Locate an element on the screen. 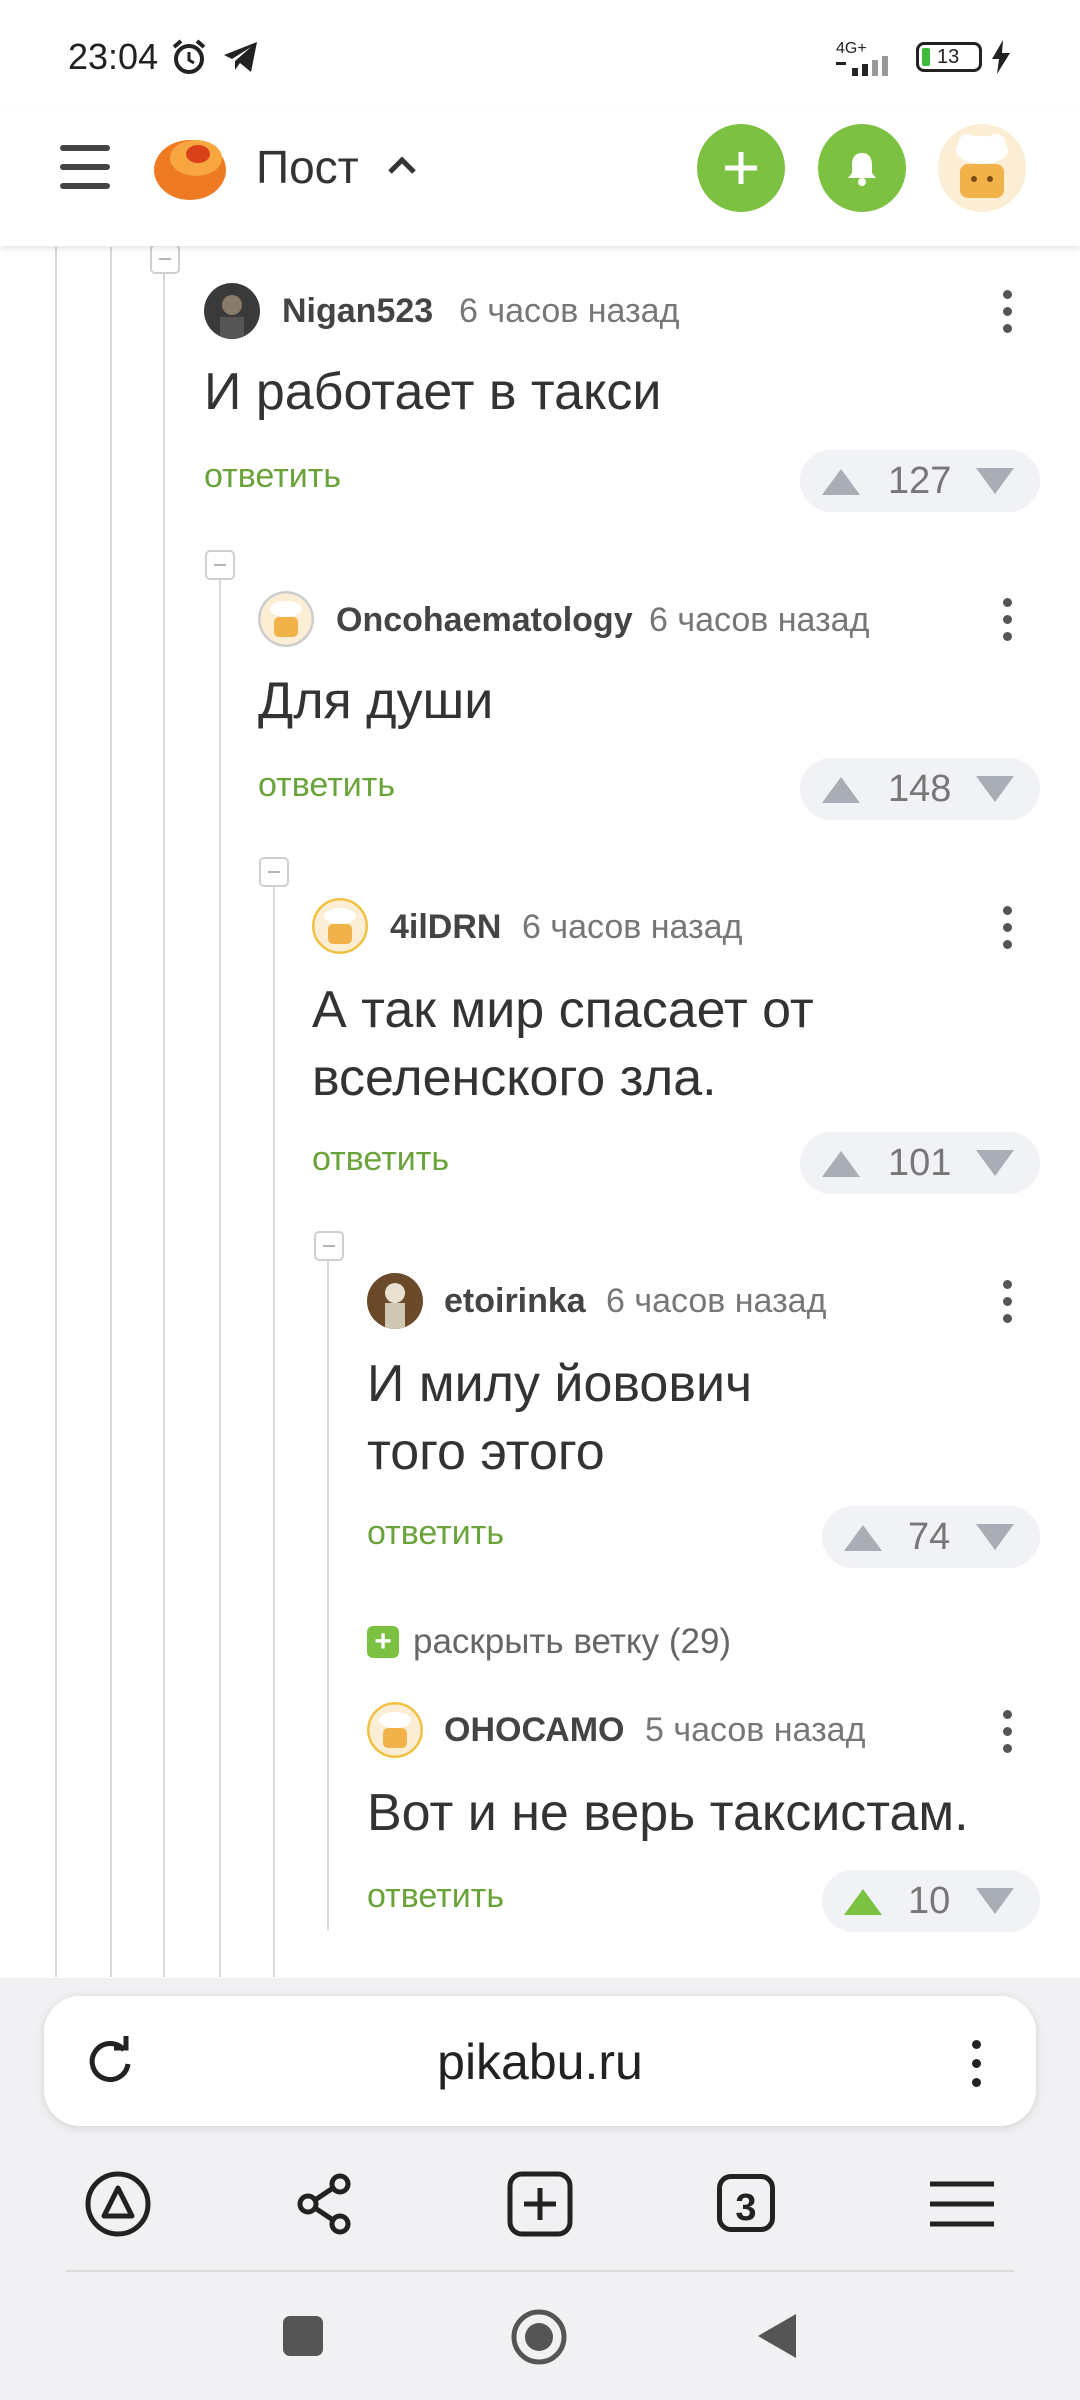 The image size is (1080, 2400). telegram-icon is located at coordinates (240, 57).